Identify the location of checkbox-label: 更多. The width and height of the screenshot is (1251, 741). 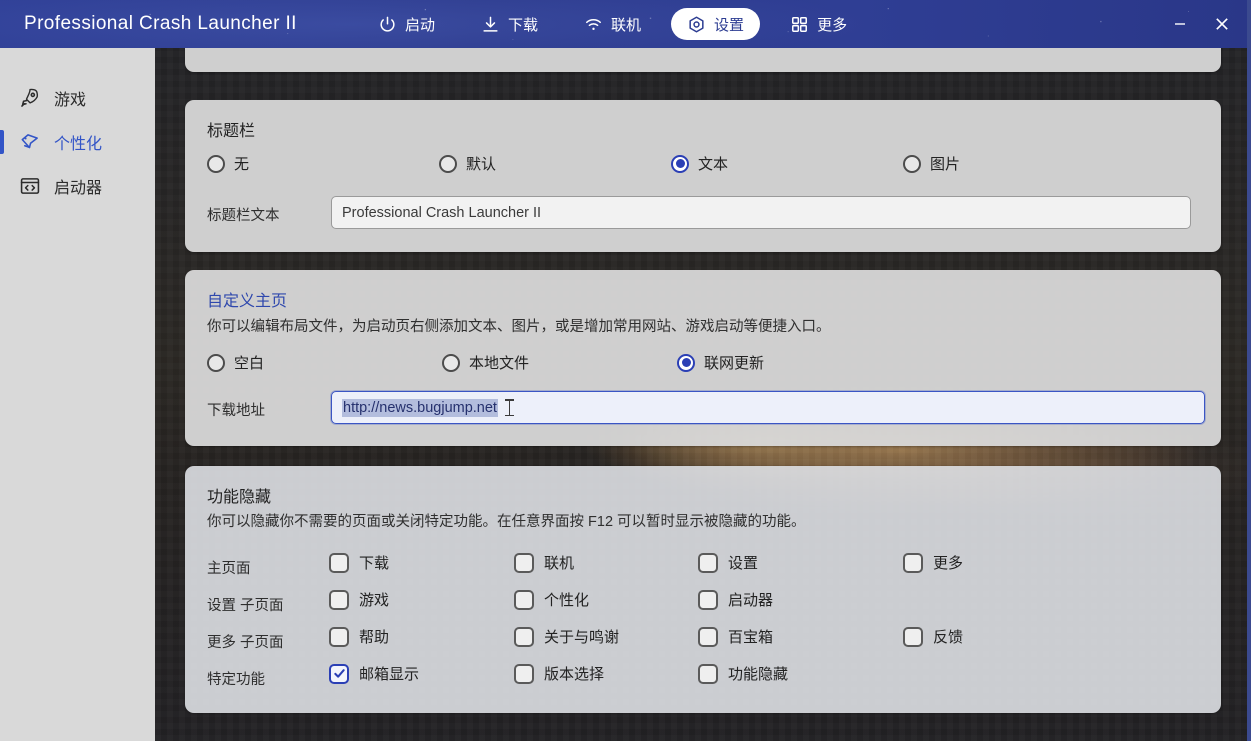
(948, 563).